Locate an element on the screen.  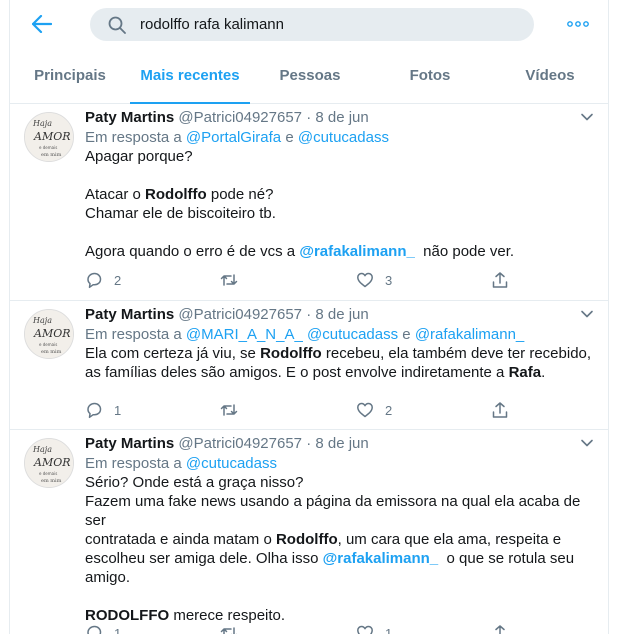
like-icon is located at coordinates (365, 629).